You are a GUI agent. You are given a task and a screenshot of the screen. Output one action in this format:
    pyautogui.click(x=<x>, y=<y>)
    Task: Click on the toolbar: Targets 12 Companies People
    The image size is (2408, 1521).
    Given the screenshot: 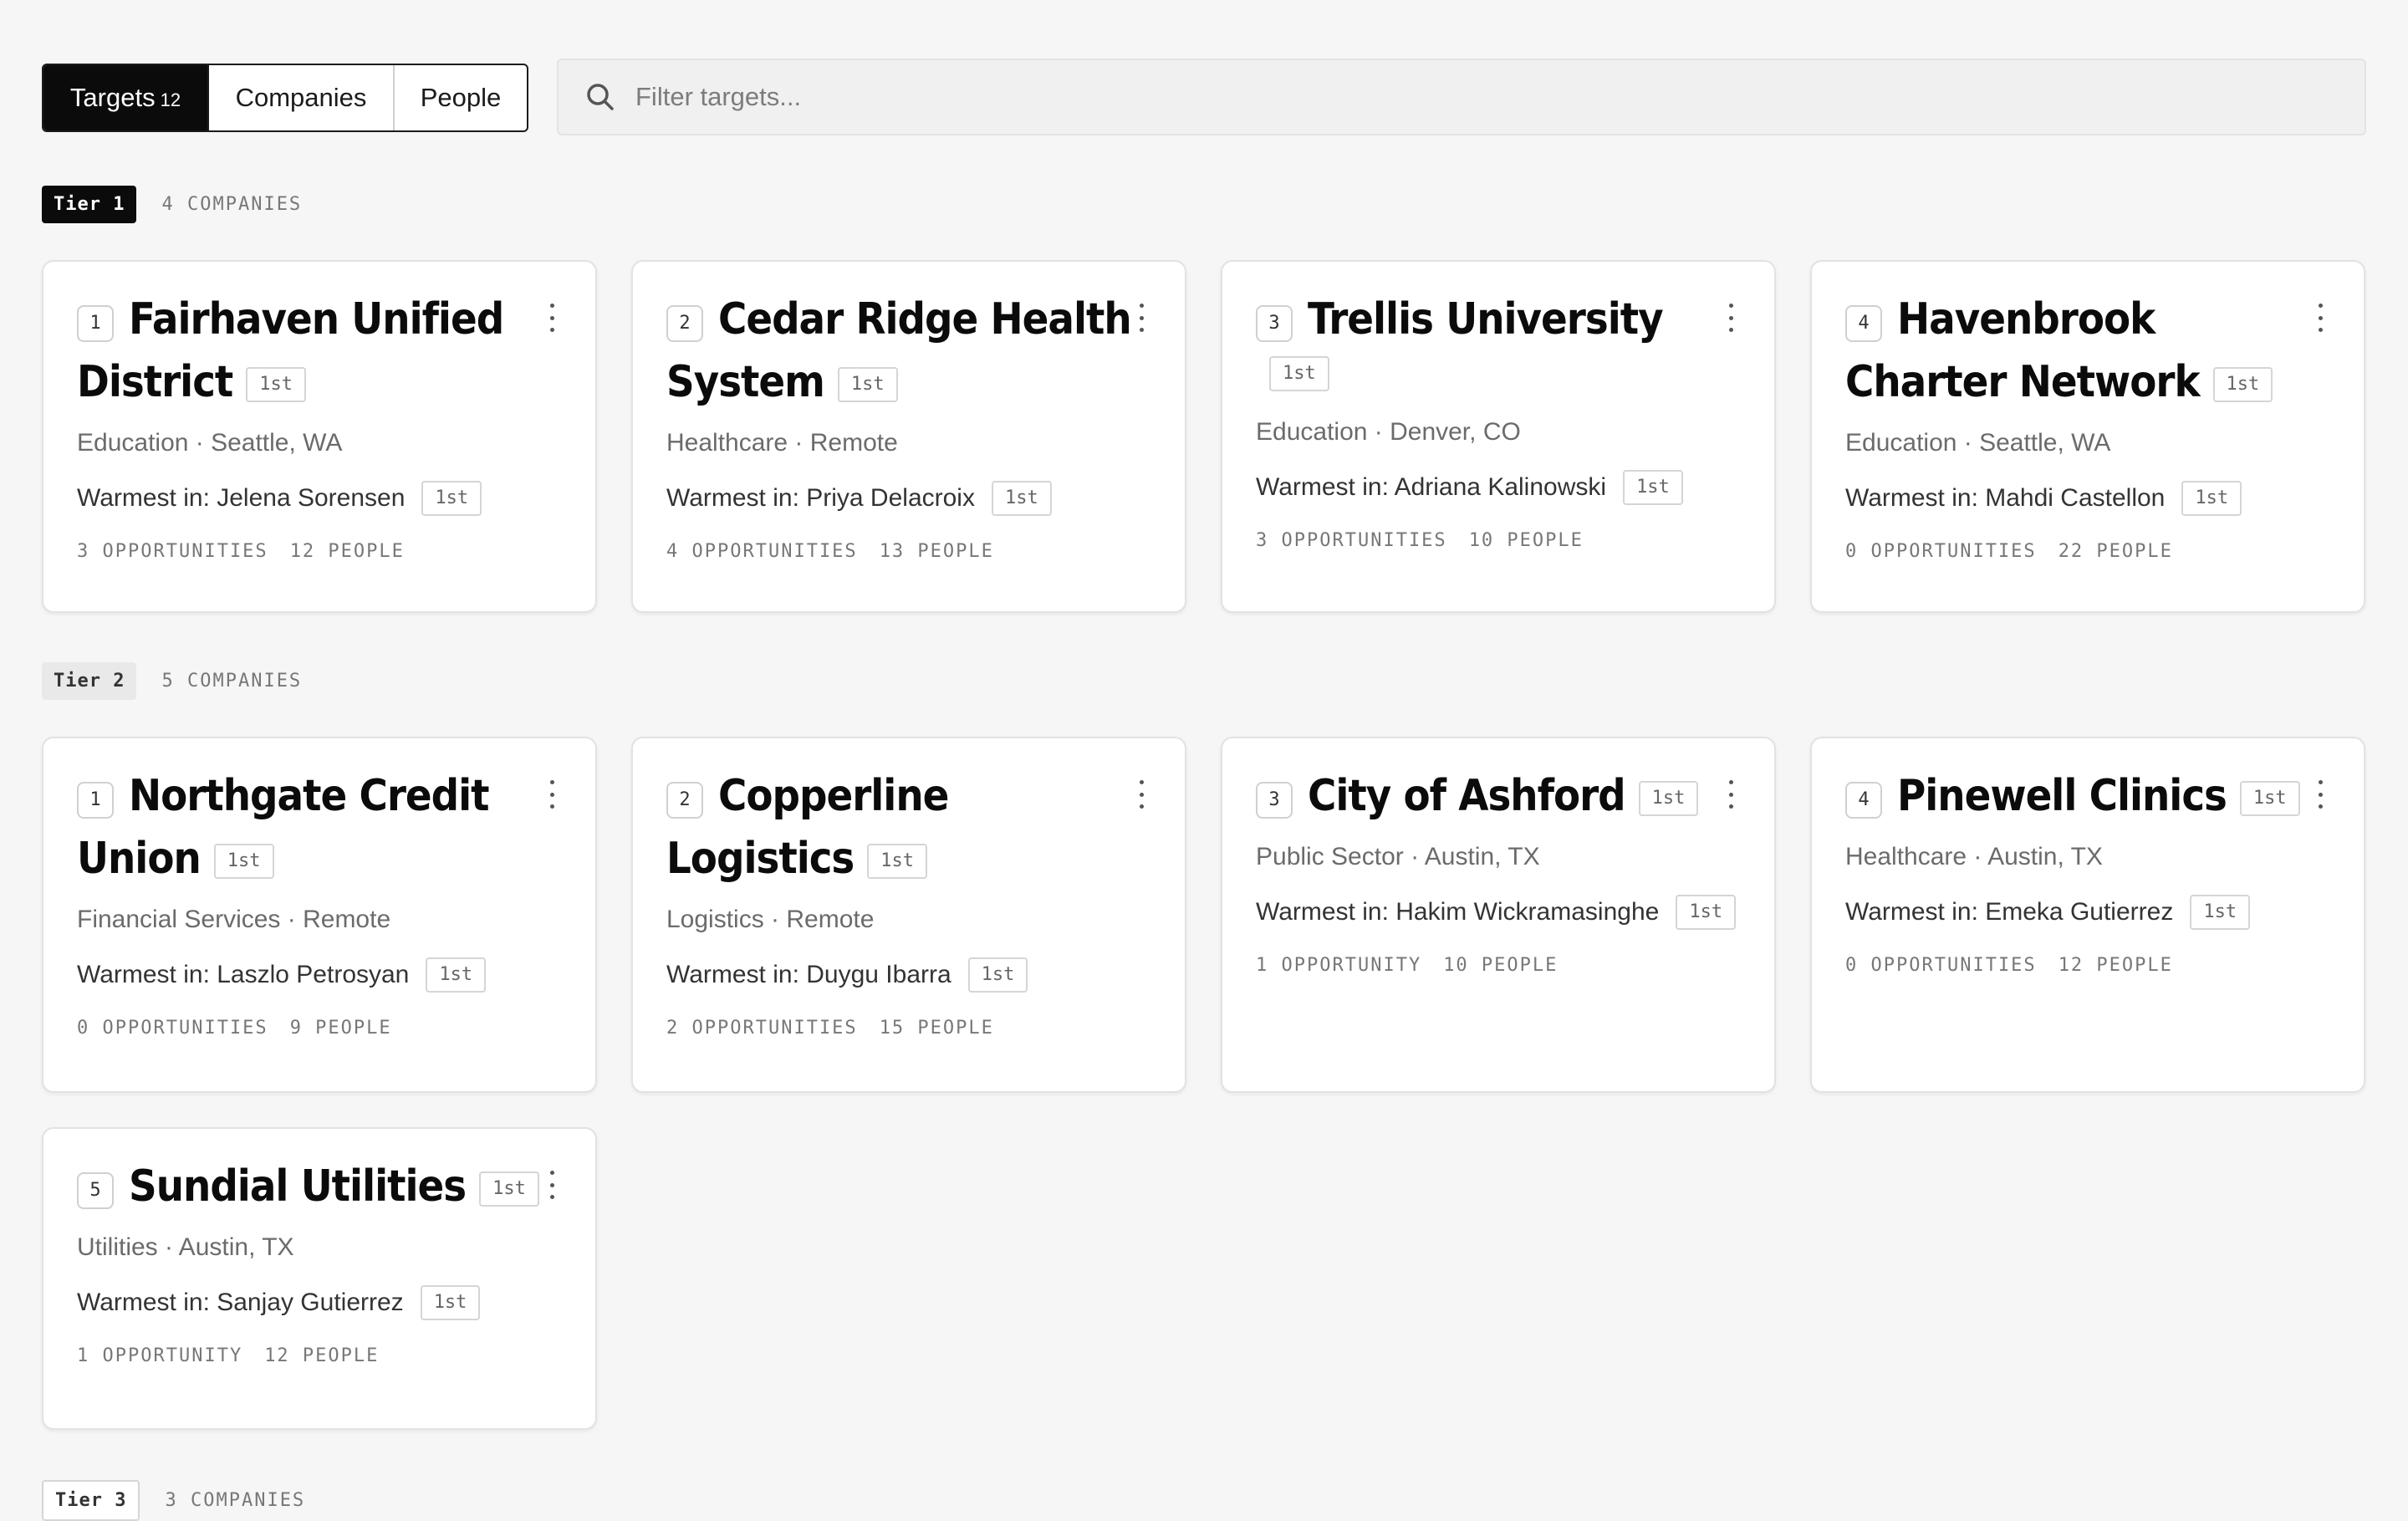 What is the action you would take?
    pyautogui.click(x=1204, y=97)
    